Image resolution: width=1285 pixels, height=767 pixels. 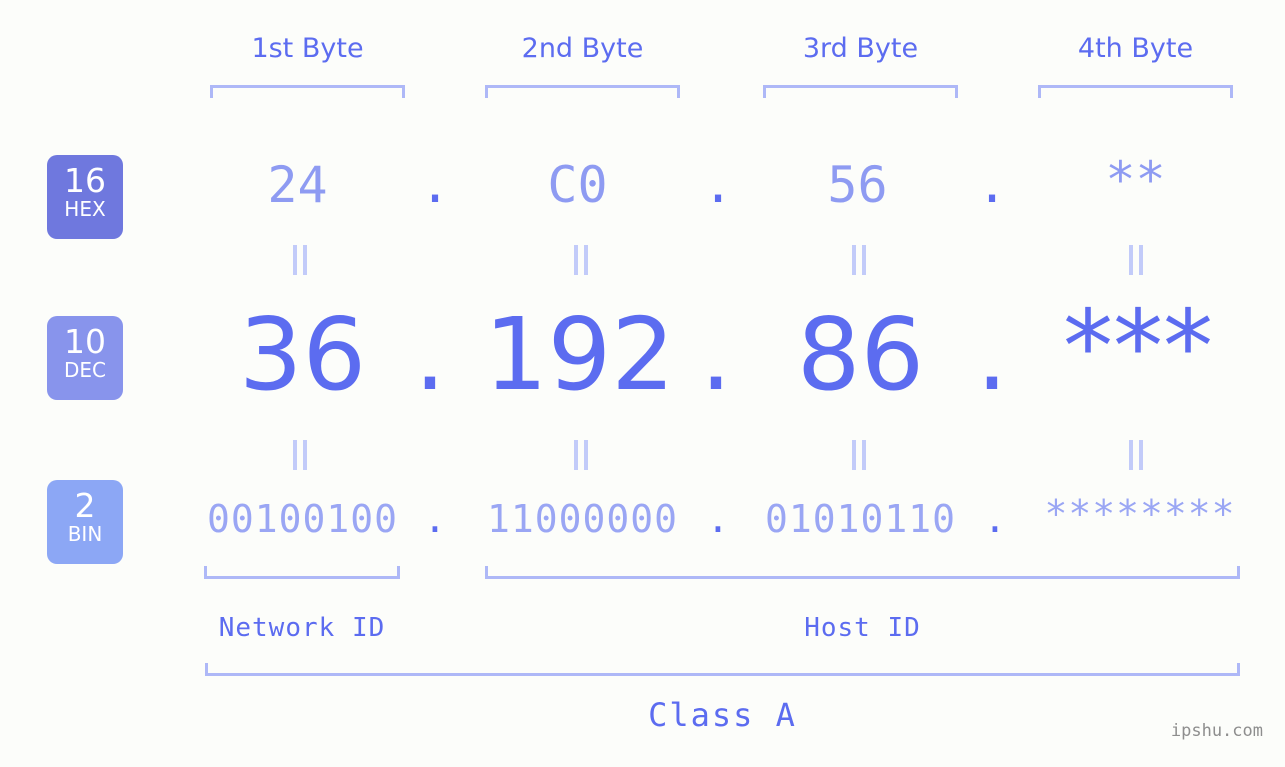 I want to click on base-badge-hex-number: 16, so click(x=85, y=180).